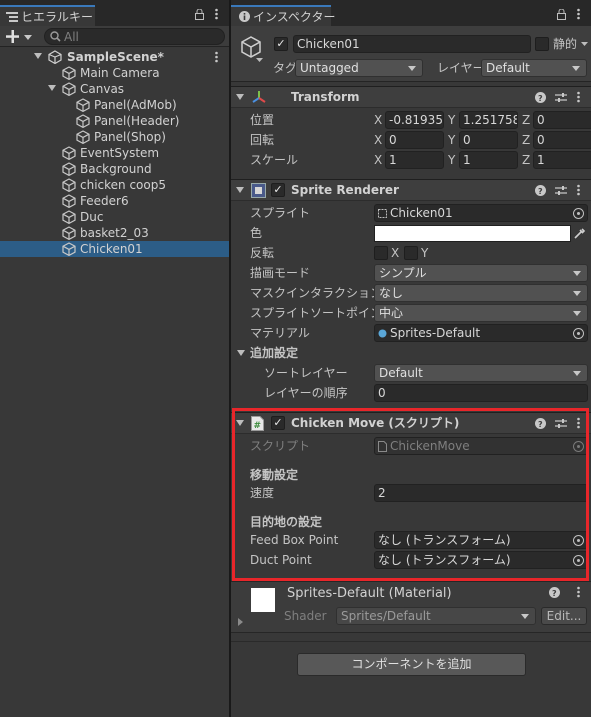 The image size is (591, 717). What do you see at coordinates (114, 121) in the screenshot?
I see `hierarchy-item: Panel(Header)` at bounding box center [114, 121].